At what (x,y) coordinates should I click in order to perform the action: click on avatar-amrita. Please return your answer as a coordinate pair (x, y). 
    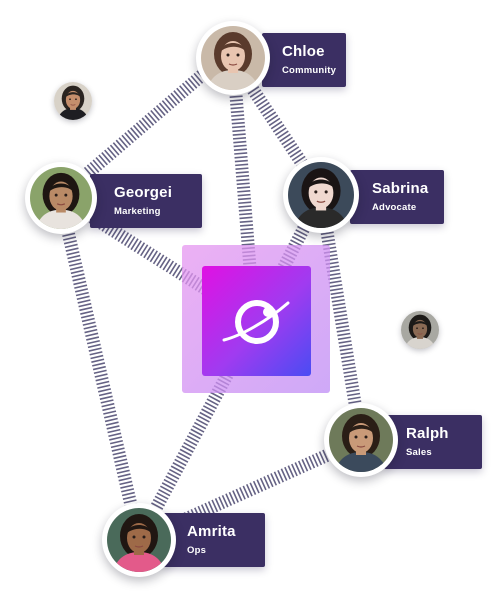
    Looking at the image, I should click on (139, 540).